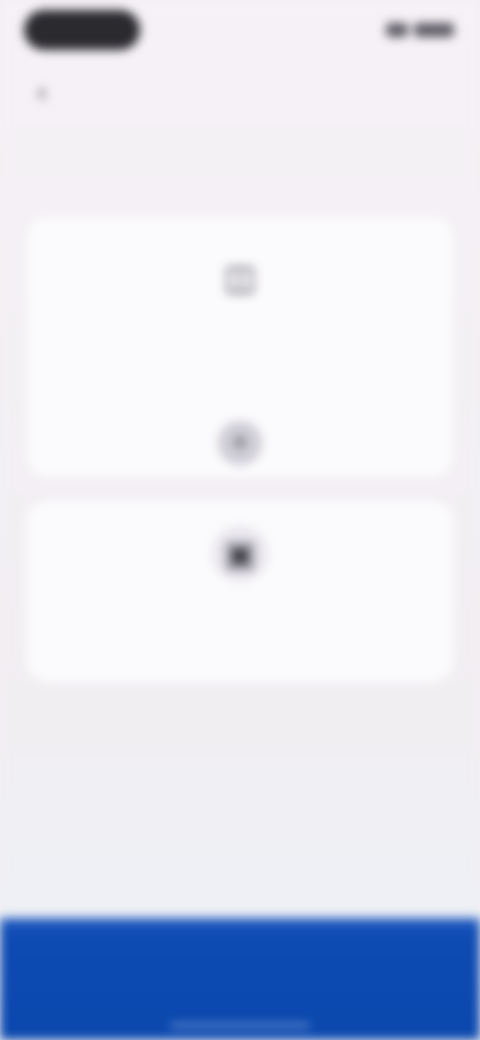  I want to click on primary-button, so click(240, 973).